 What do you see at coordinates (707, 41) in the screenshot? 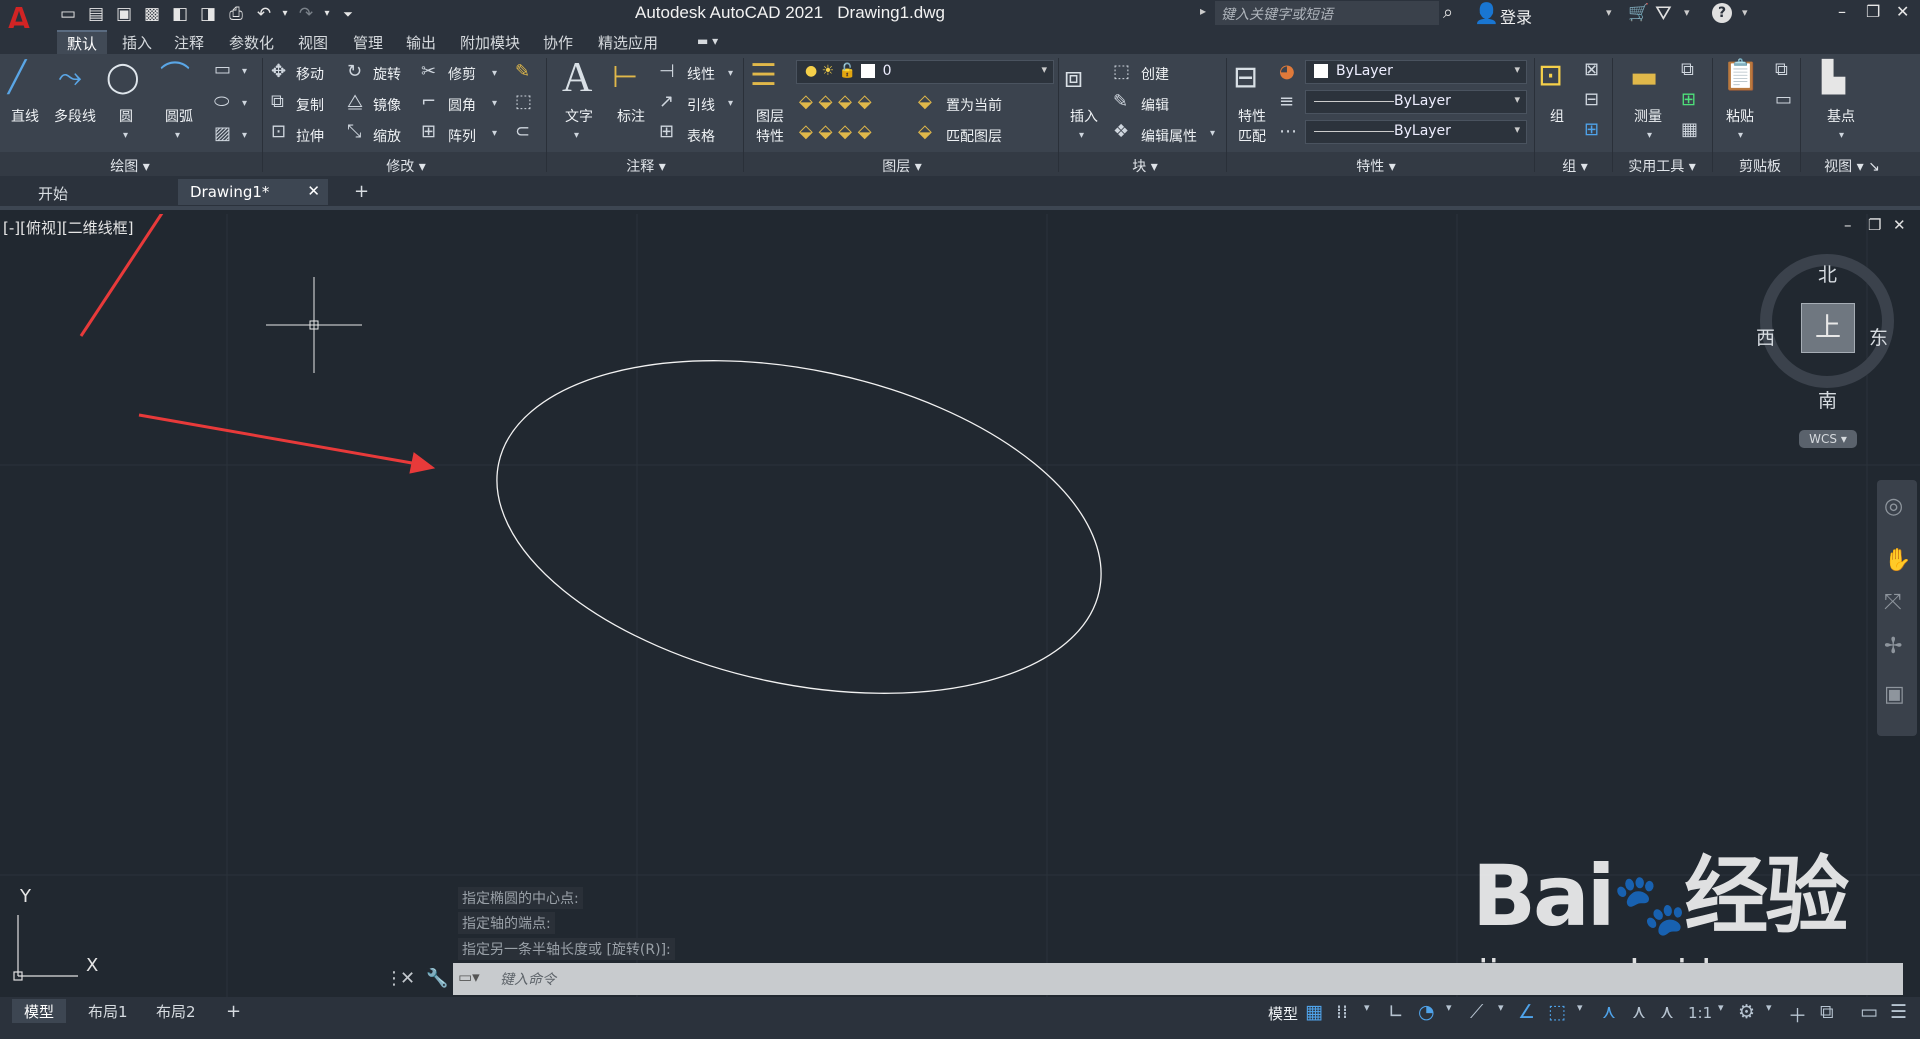
I see `ribbon-toggle-icon: ▬ ▾` at bounding box center [707, 41].